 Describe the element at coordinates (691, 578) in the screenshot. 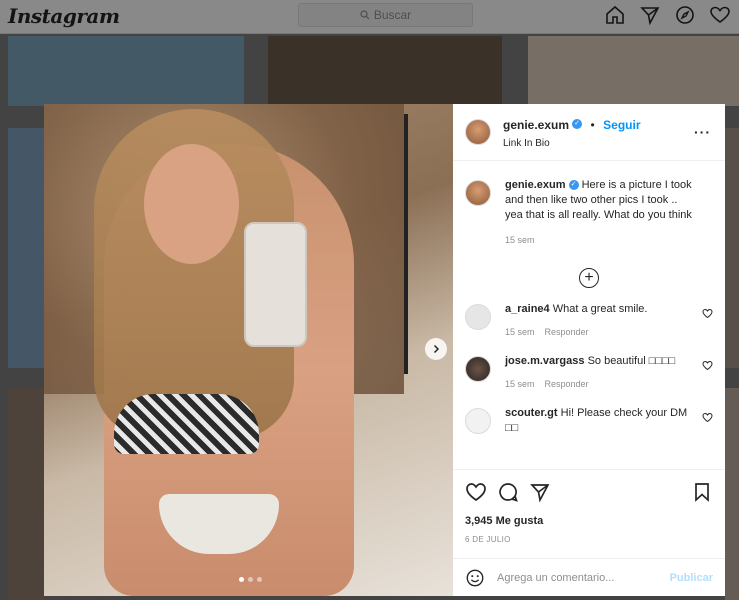

I see `post-comment-button: Publicar` at that location.